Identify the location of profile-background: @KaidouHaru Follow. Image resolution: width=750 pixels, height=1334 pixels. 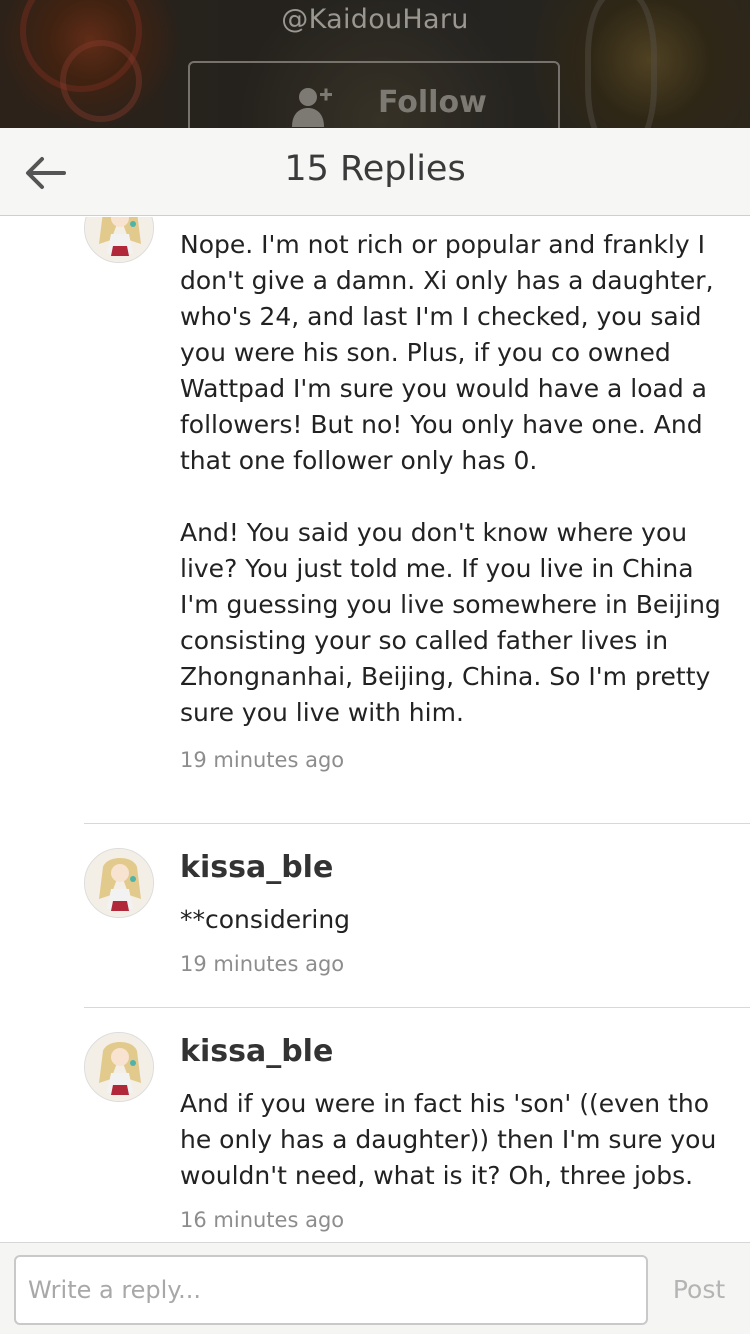
(375, 64).